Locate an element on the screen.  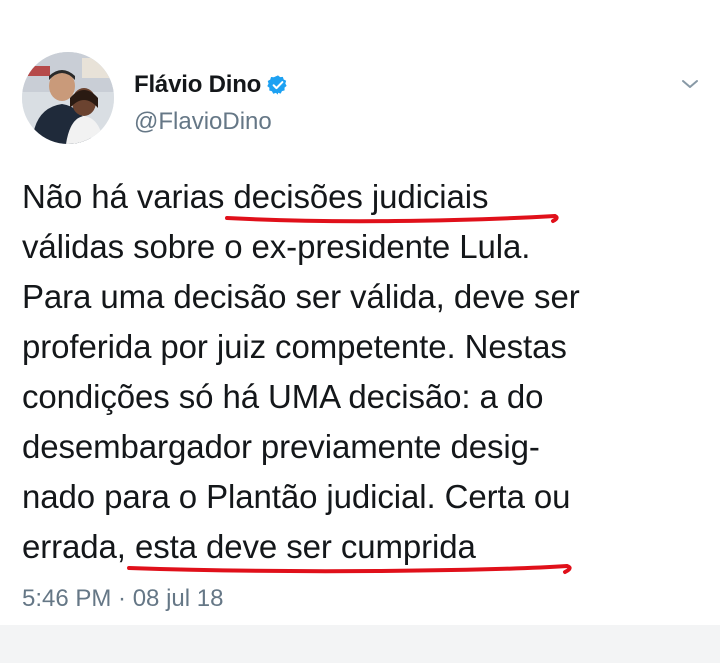
text-segment: proferida por juiz competente. Nestas is located at coordinates (294, 346).